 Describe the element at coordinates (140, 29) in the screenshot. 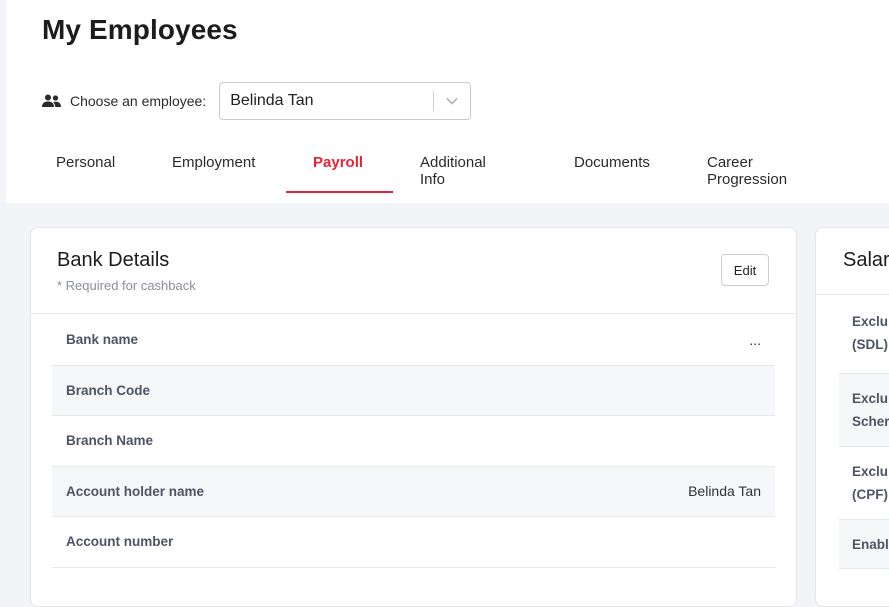

I see `page-title: My Employees` at that location.